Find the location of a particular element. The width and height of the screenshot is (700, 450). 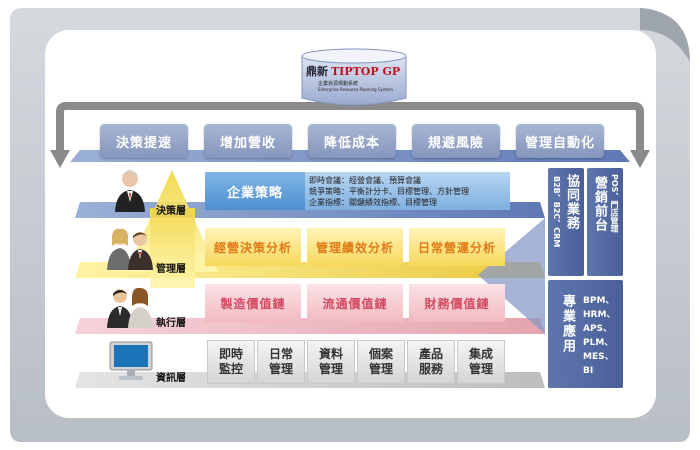

info-realtime-monitoring: 即時 監控 is located at coordinates (231, 362).